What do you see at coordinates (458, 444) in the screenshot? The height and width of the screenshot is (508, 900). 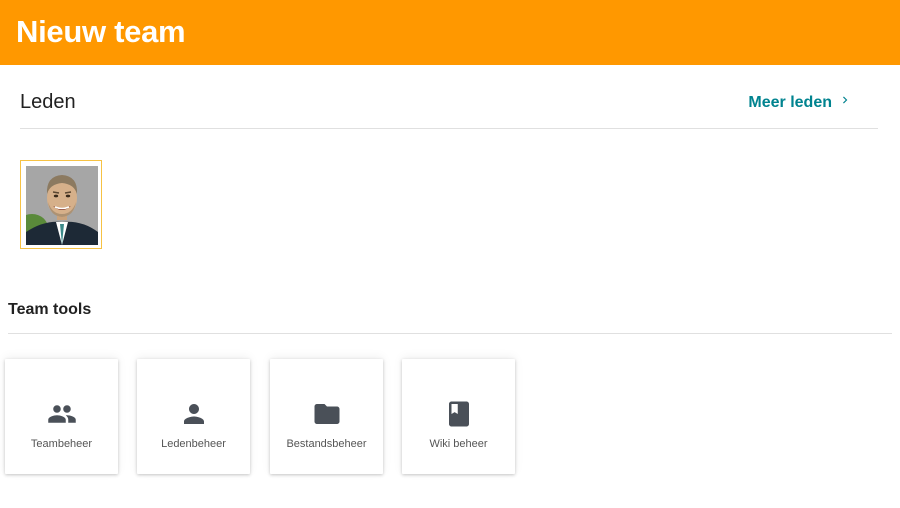 I see `tool-label: Wiki beheer` at bounding box center [458, 444].